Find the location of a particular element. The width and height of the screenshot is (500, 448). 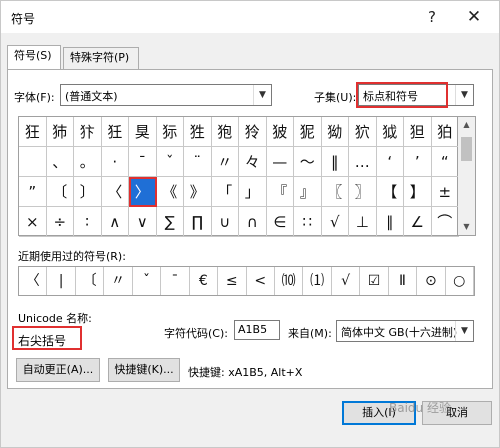

symbol-cell: “ is located at coordinates (445, 162).